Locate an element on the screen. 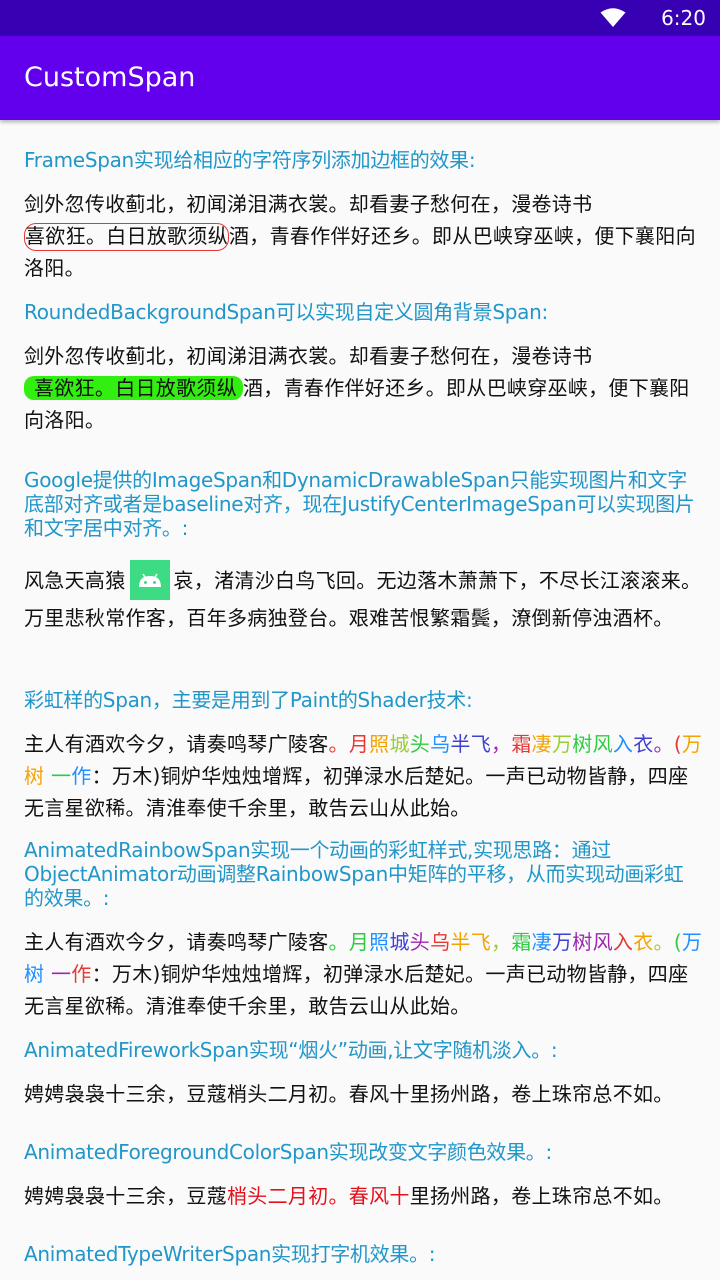 The height and width of the screenshot is (1280, 720). rounded-bg-span: 喜欲狂。白日放歌须纵 is located at coordinates (133, 388).